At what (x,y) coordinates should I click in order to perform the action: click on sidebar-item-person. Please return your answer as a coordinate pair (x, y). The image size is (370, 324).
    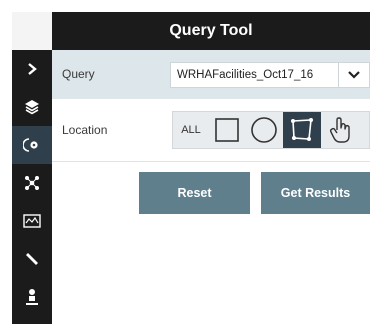
    Looking at the image, I should click on (32, 297).